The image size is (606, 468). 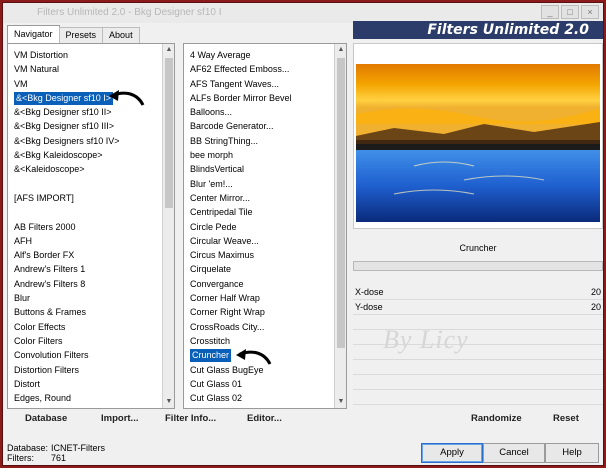 What do you see at coordinates (478, 307) in the screenshot?
I see `param-row-y-dose: Y-dose 20` at bounding box center [478, 307].